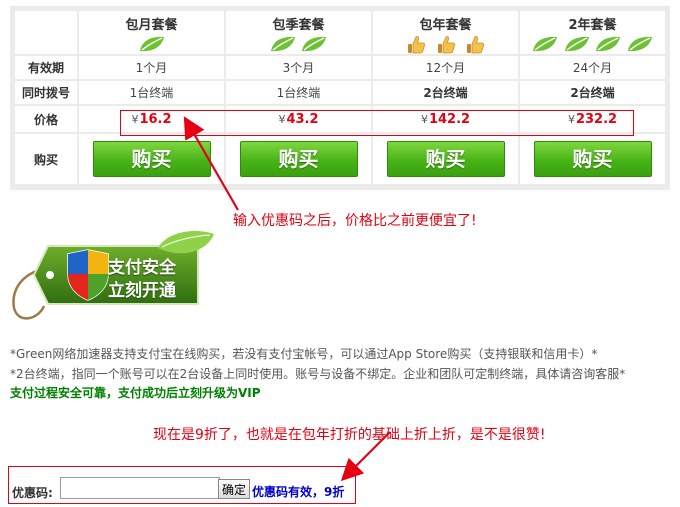  I want to click on buy-button-quarterly: 购买, so click(298, 159).